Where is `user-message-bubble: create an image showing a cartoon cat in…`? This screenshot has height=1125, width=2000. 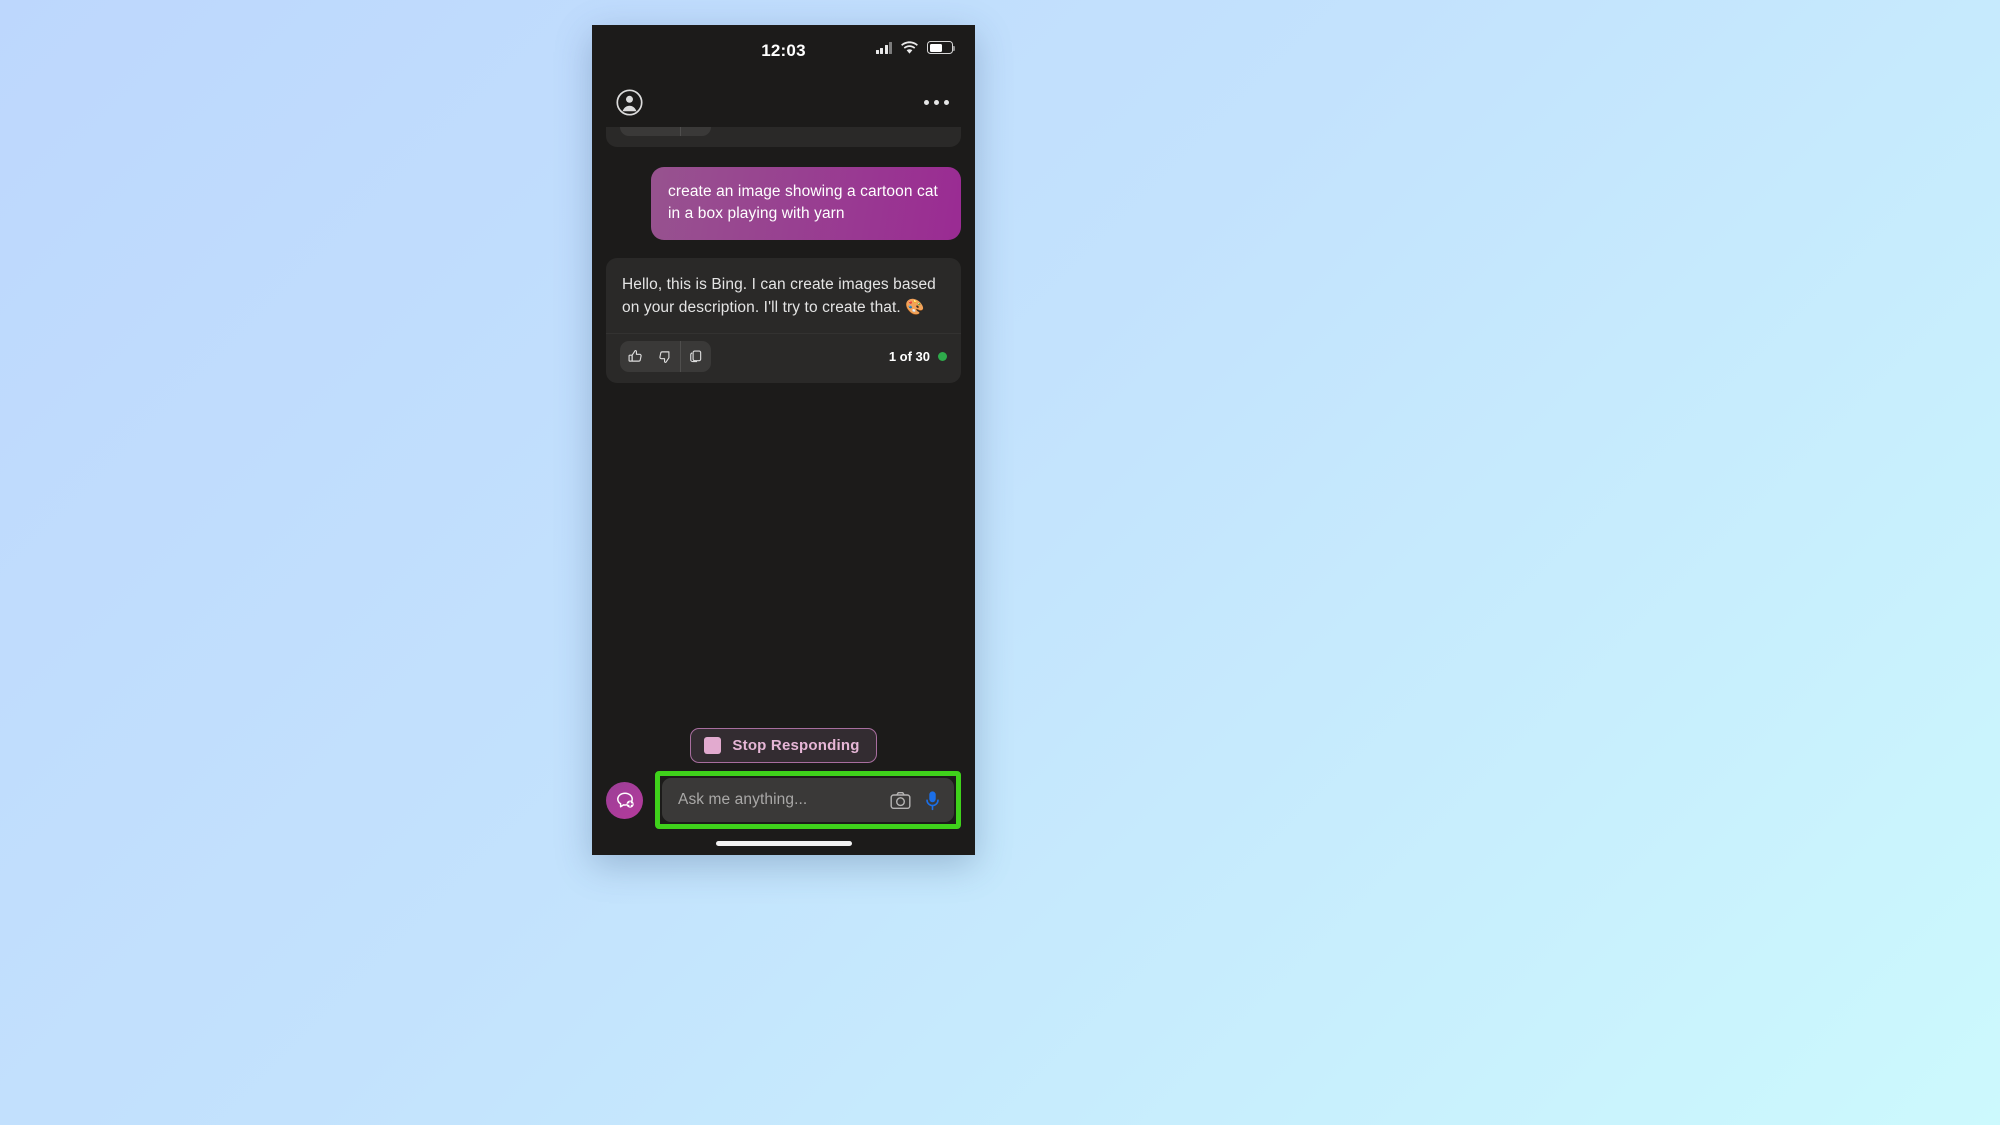
user-message-bubble: create an image showing a cartoon cat in… is located at coordinates (806, 203).